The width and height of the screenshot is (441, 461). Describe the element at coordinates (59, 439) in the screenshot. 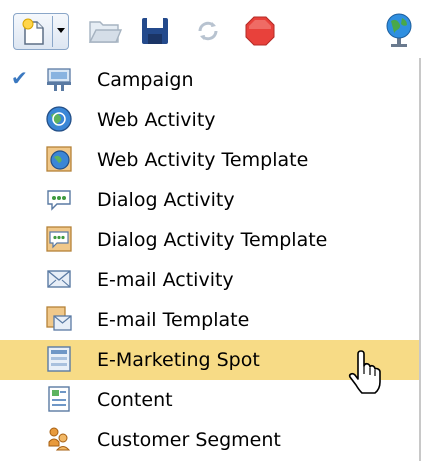

I see `customer-segment-icon` at that location.